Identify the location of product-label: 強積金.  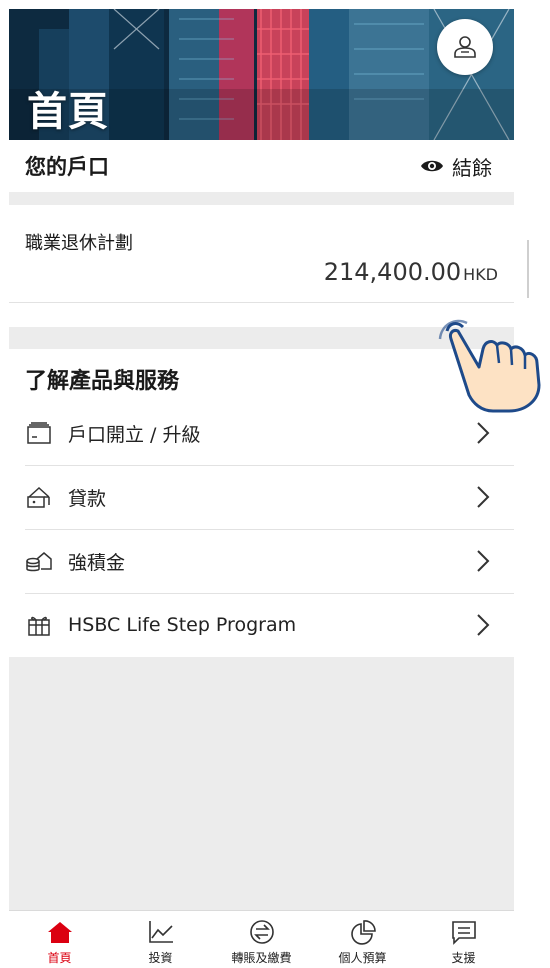
(97, 562).